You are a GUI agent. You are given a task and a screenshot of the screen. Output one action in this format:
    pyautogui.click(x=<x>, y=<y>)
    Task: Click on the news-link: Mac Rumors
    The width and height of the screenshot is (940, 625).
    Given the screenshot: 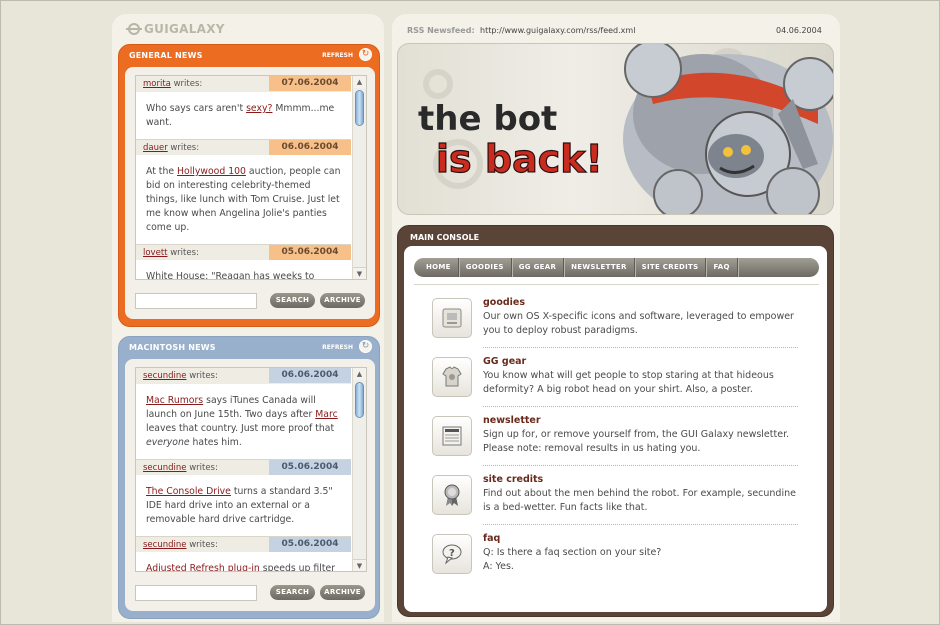 What is the action you would take?
    pyautogui.click(x=174, y=400)
    